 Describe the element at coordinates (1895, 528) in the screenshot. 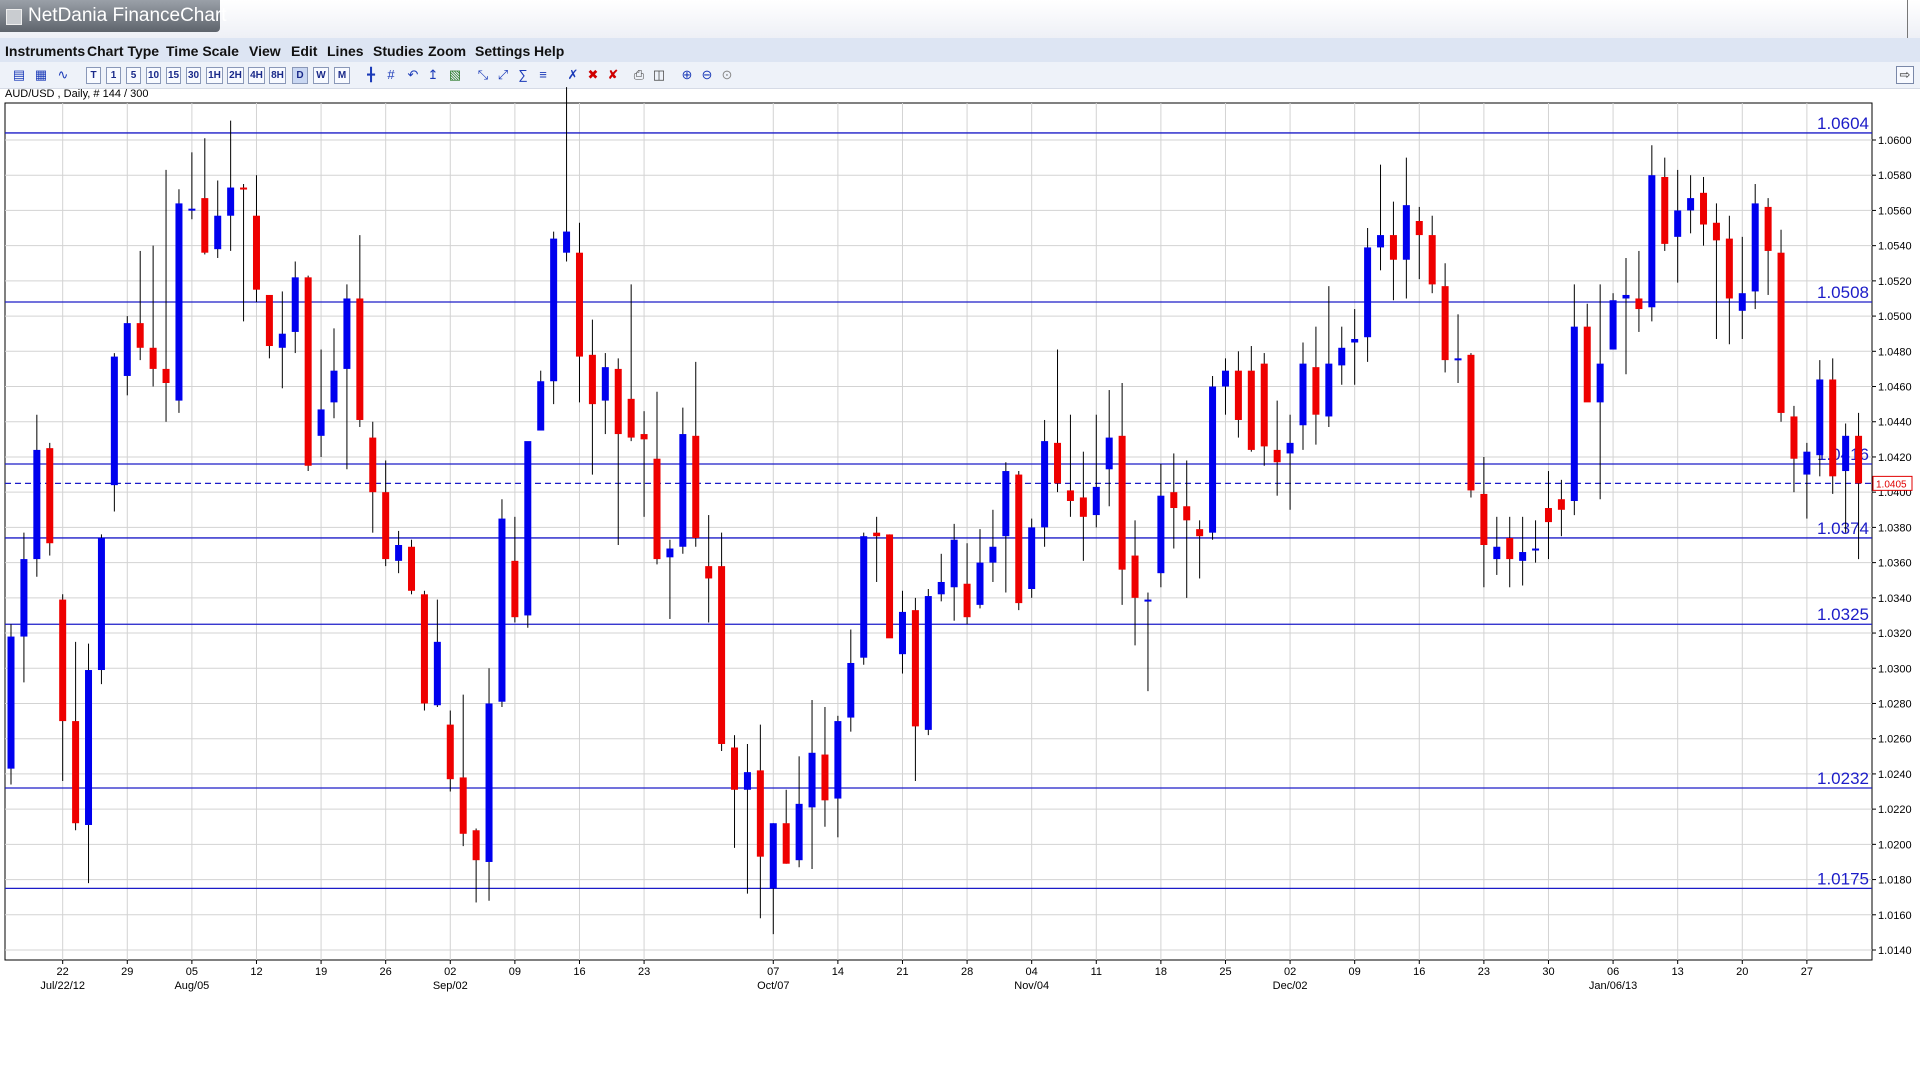

I see `y-tick-label: 1.0380` at that location.